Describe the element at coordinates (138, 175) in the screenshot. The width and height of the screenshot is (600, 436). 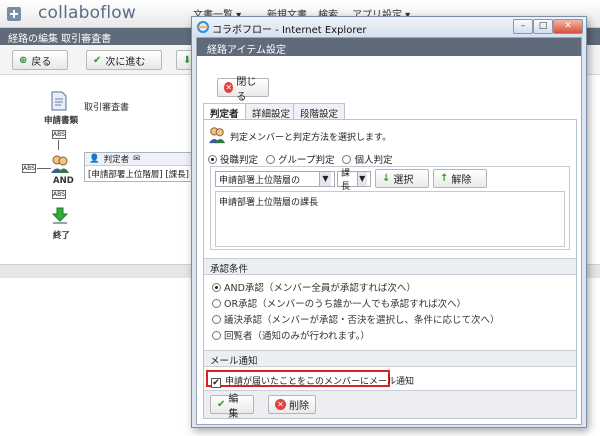
I see `approver-value: [申請部署上位階層] [課長]` at that location.